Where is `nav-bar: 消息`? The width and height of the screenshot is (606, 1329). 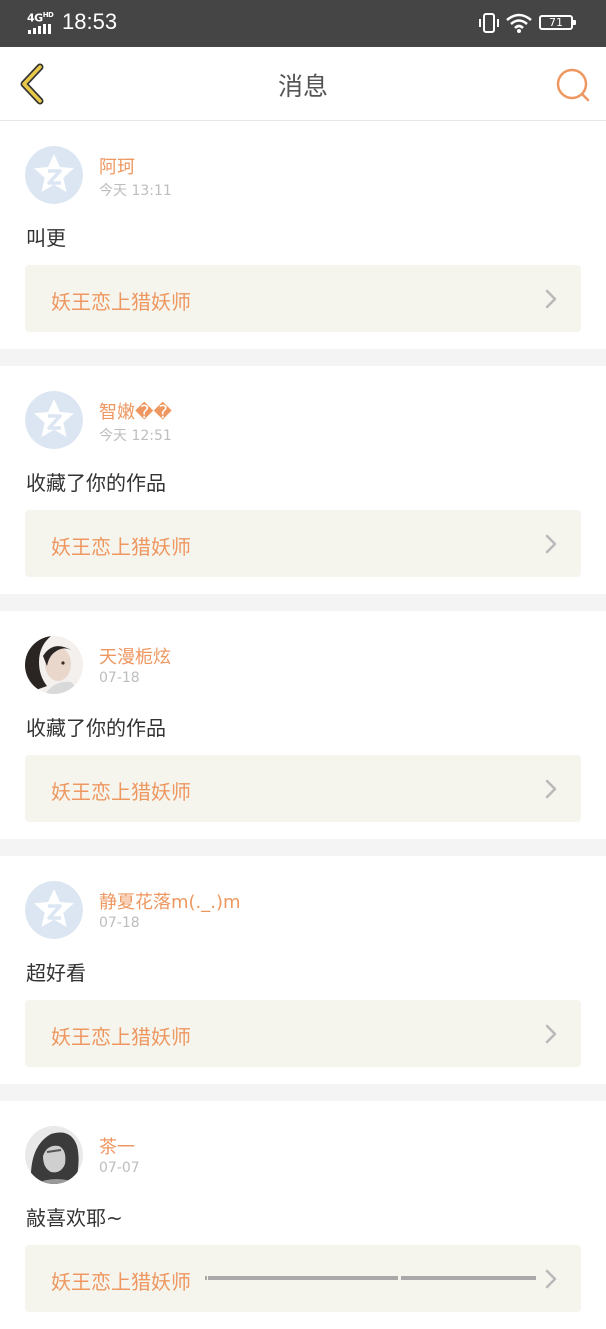 nav-bar: 消息 is located at coordinates (303, 84).